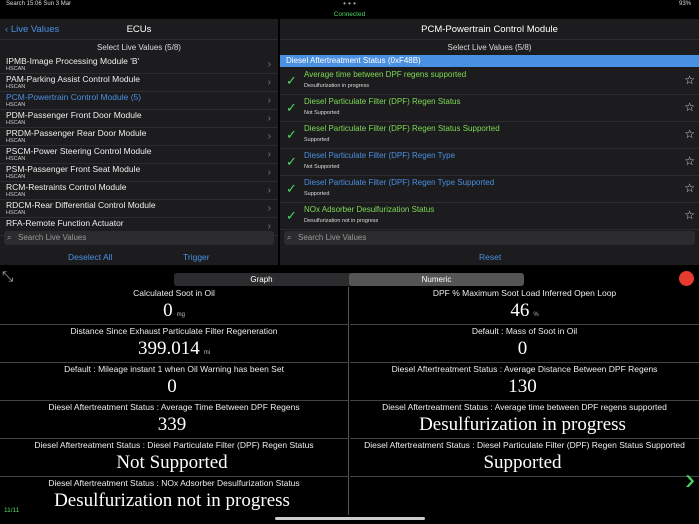  I want to click on ecu-name: PAM-Parking Assist Control Module, so click(73, 79).